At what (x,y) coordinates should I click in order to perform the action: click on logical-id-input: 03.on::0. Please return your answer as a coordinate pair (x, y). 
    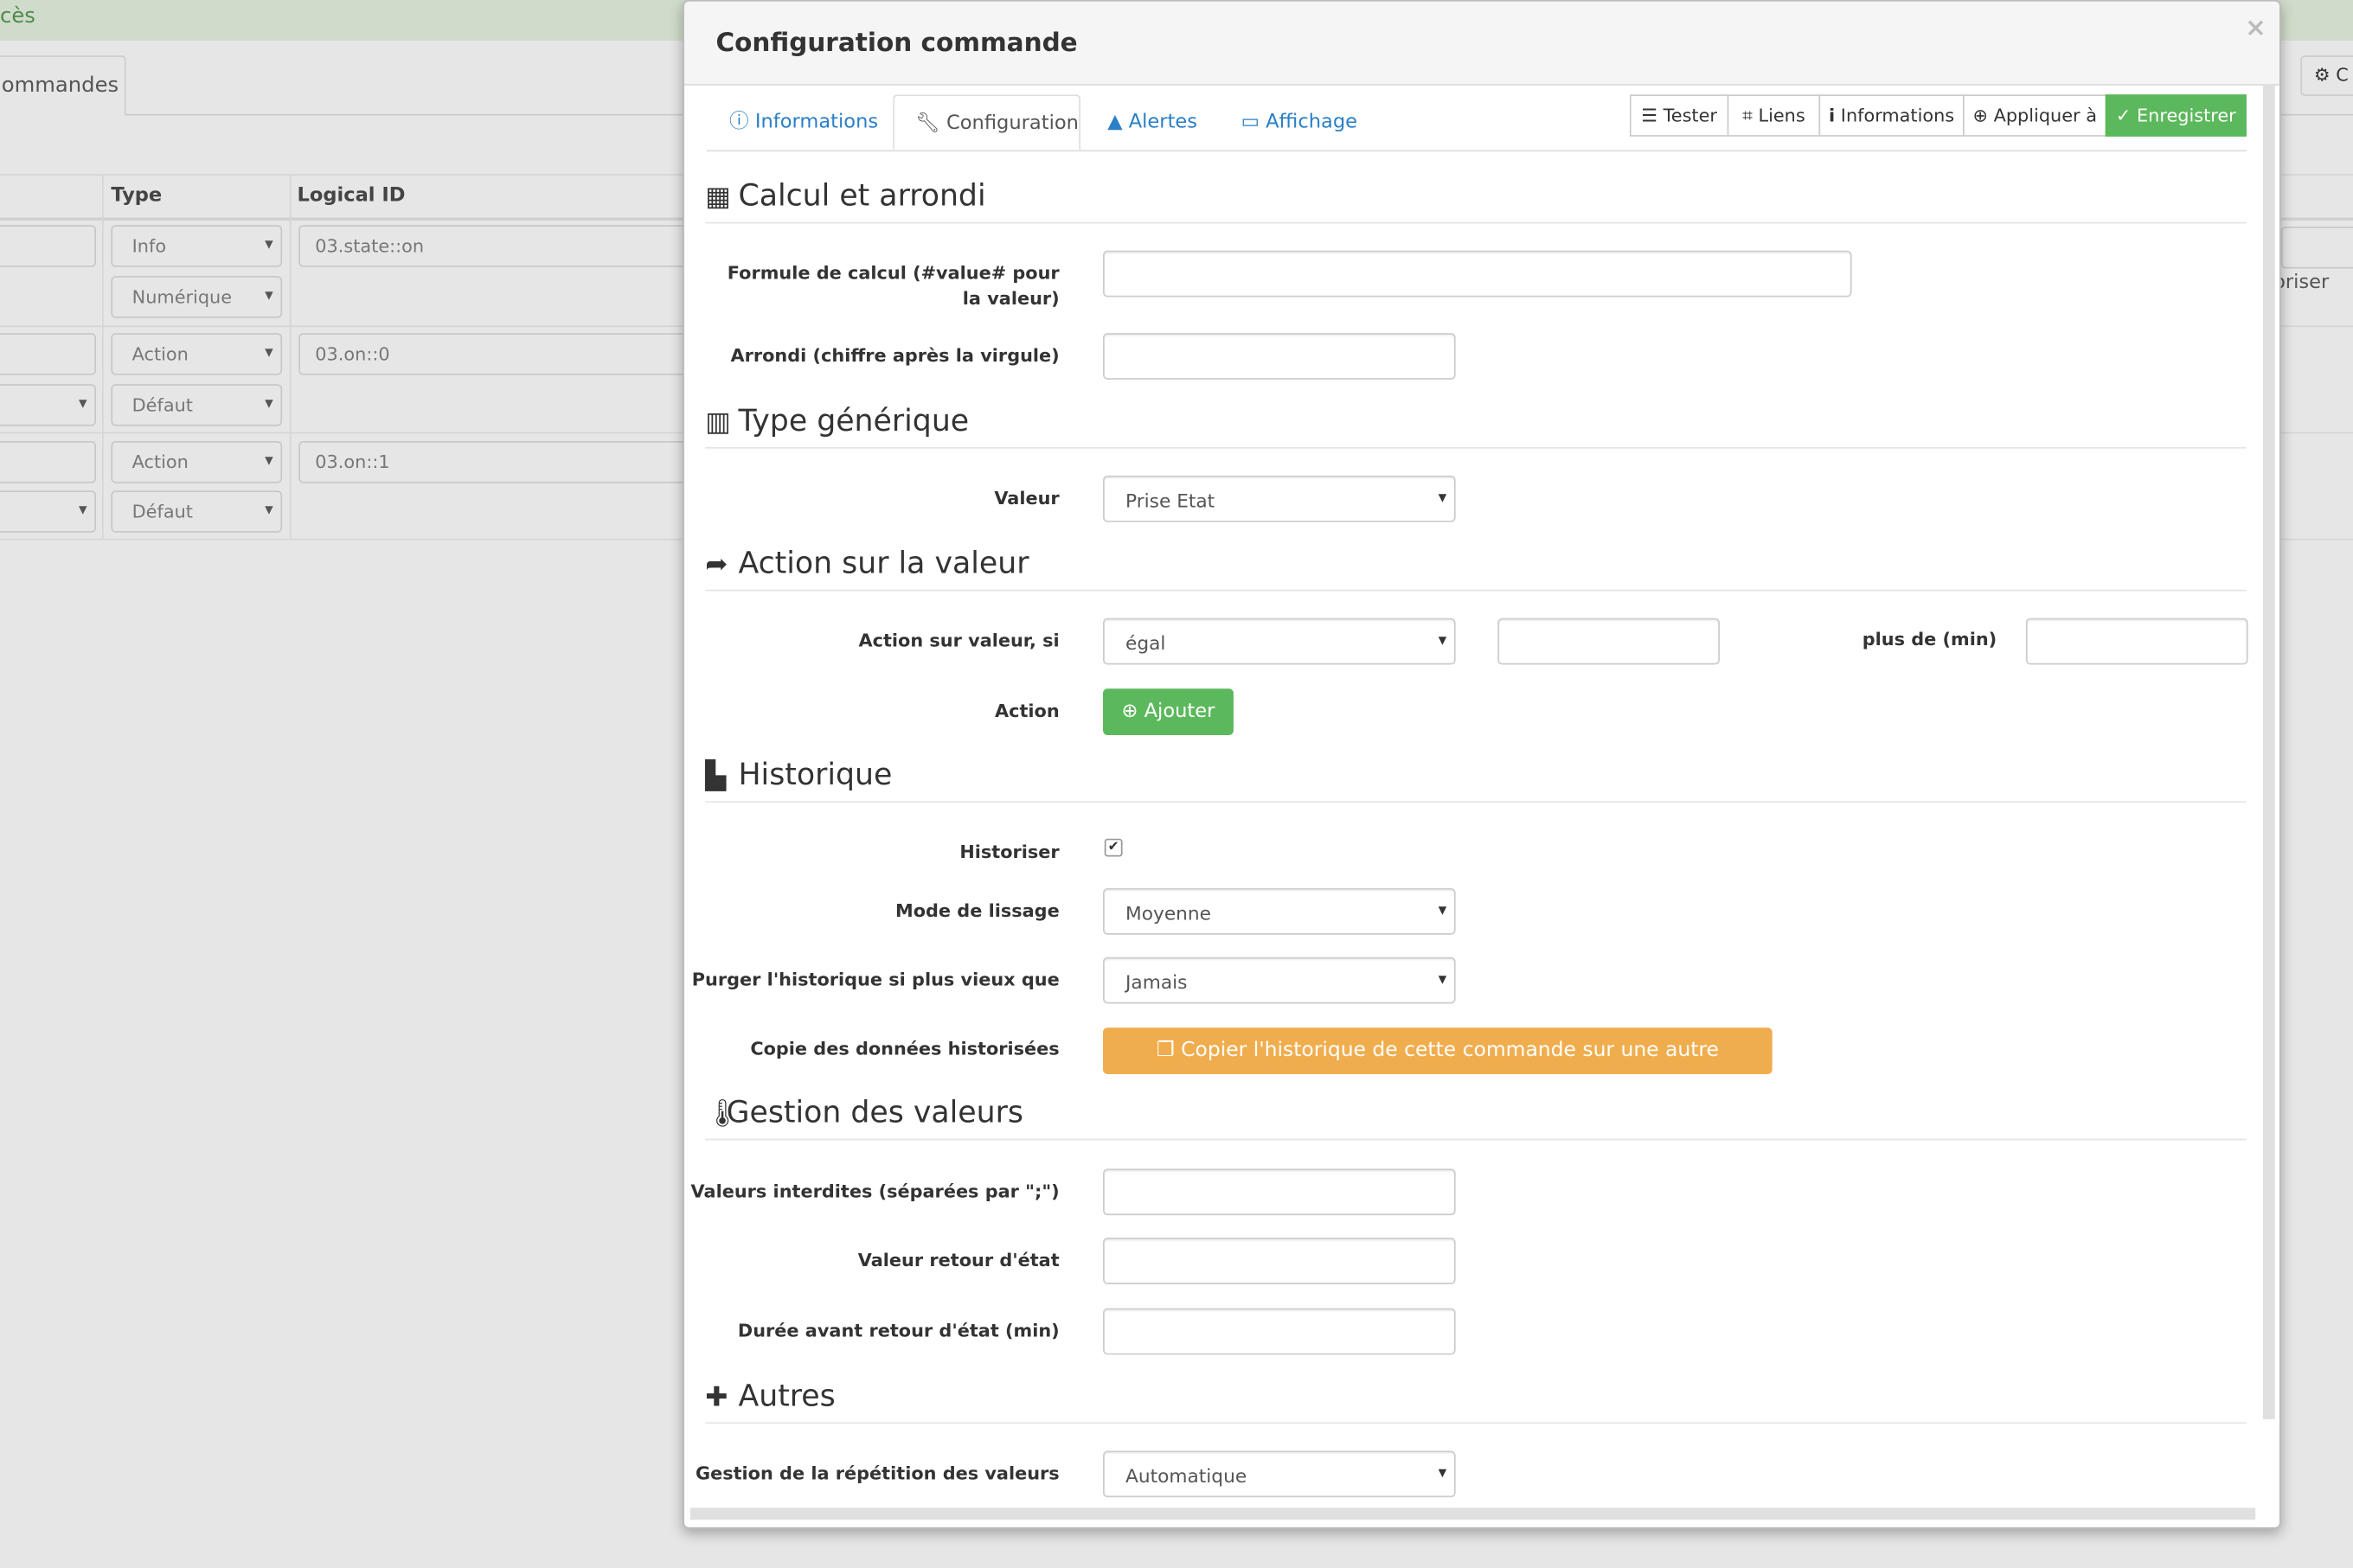
    Looking at the image, I should click on (501, 354).